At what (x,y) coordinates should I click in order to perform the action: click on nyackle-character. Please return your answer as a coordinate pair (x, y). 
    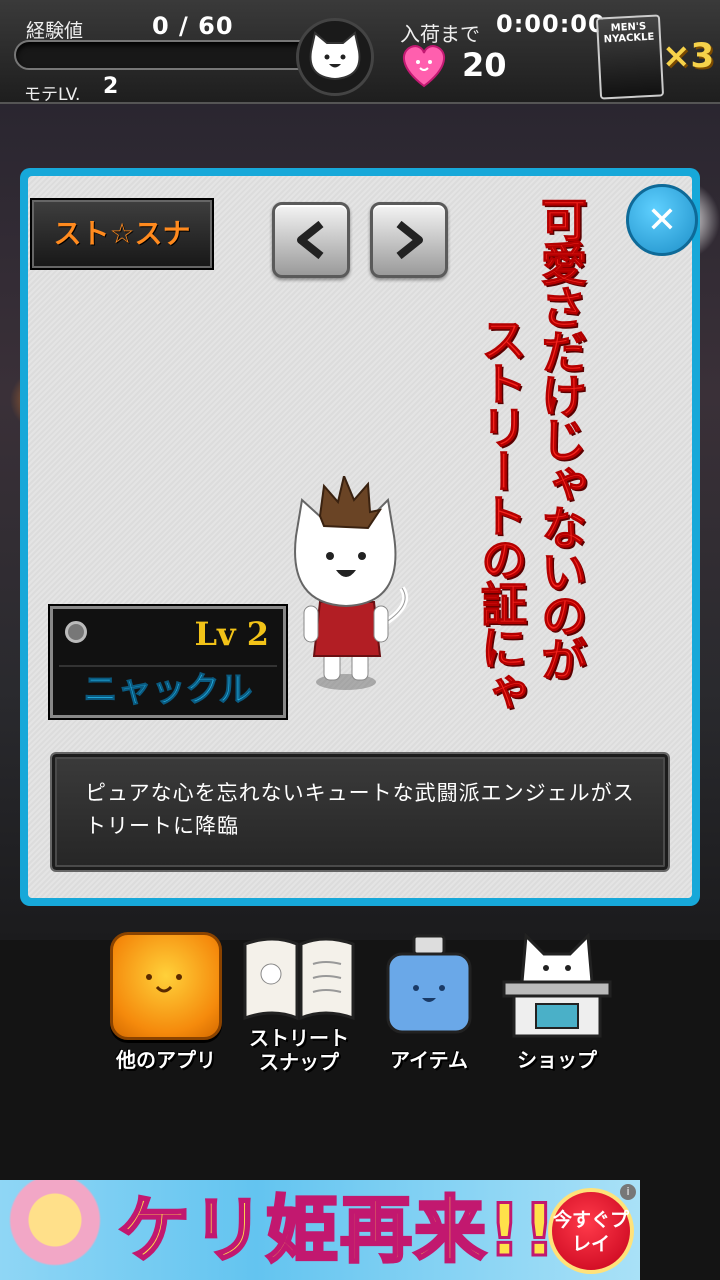
    Looking at the image, I should click on (351, 583).